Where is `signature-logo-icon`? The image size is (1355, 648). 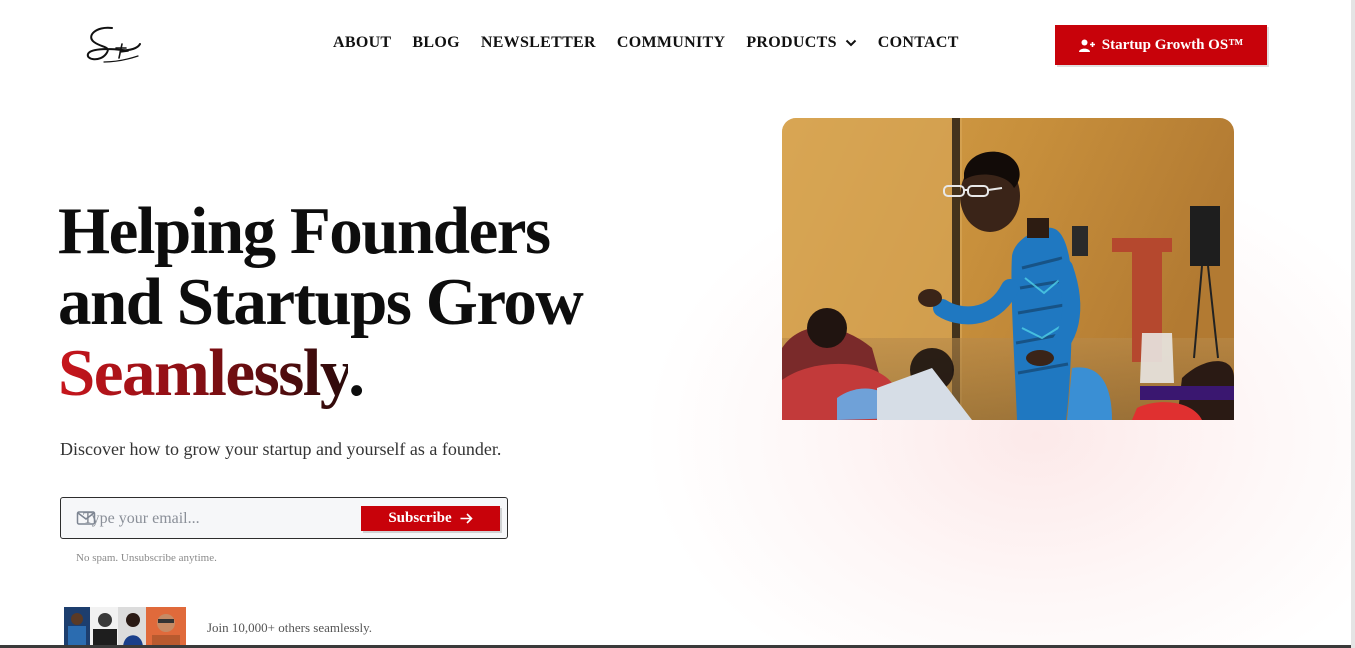 signature-logo-icon is located at coordinates (113, 45).